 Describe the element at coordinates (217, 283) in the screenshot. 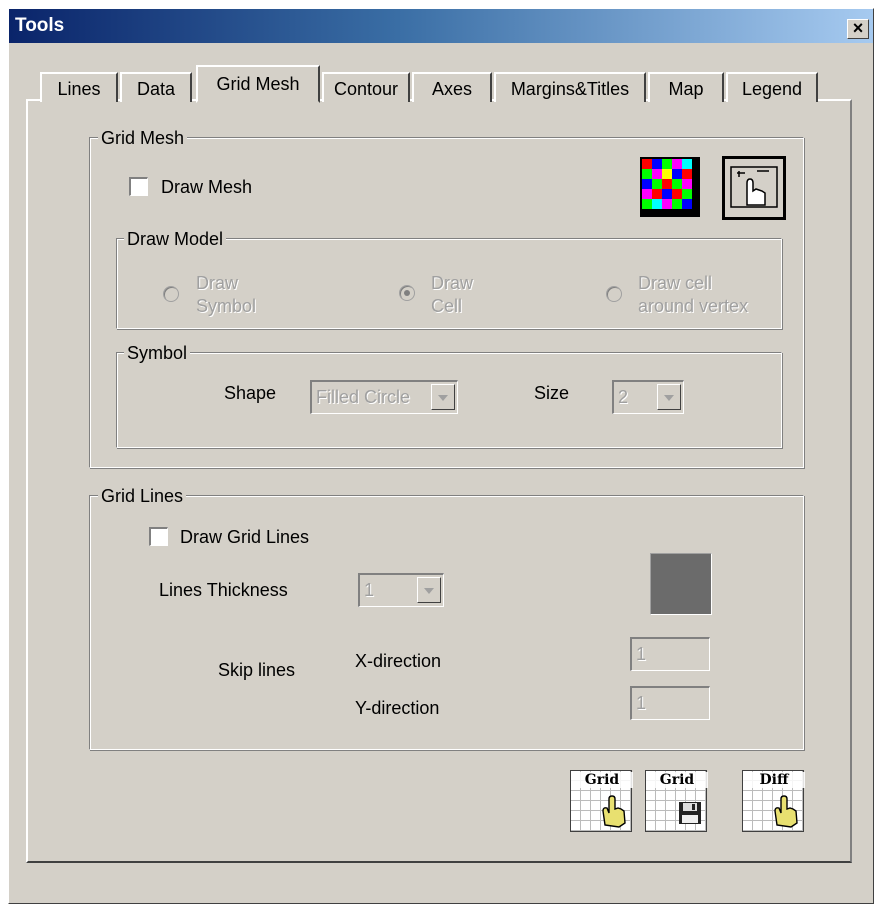

I see `draw-symbol-label-line1: Draw` at that location.